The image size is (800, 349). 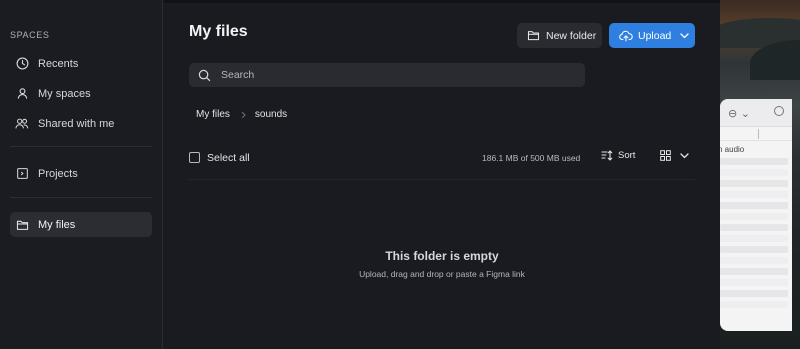 What do you see at coordinates (391, 75) in the screenshot?
I see `search-input` at bounding box center [391, 75].